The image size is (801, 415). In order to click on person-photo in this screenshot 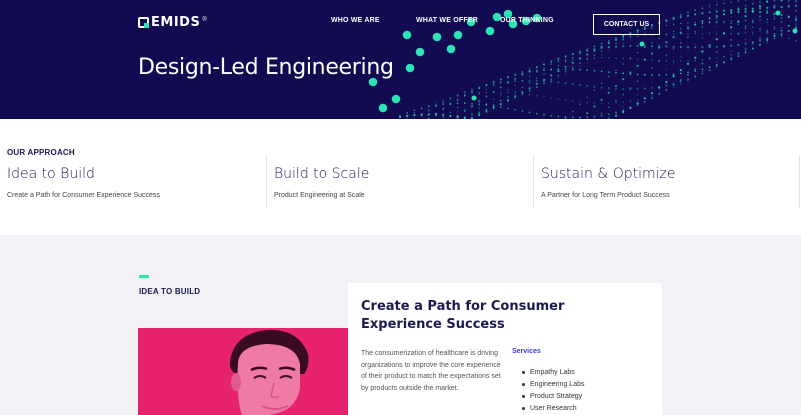, I will do `click(244, 371)`.